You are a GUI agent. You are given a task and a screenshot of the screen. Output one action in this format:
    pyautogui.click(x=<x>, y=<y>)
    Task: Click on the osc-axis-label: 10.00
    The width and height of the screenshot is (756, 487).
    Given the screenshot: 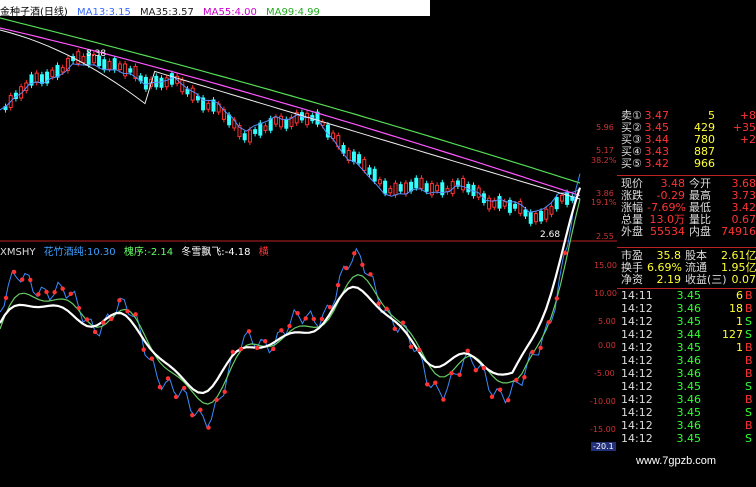 What is the action you would take?
    pyautogui.click(x=605, y=293)
    